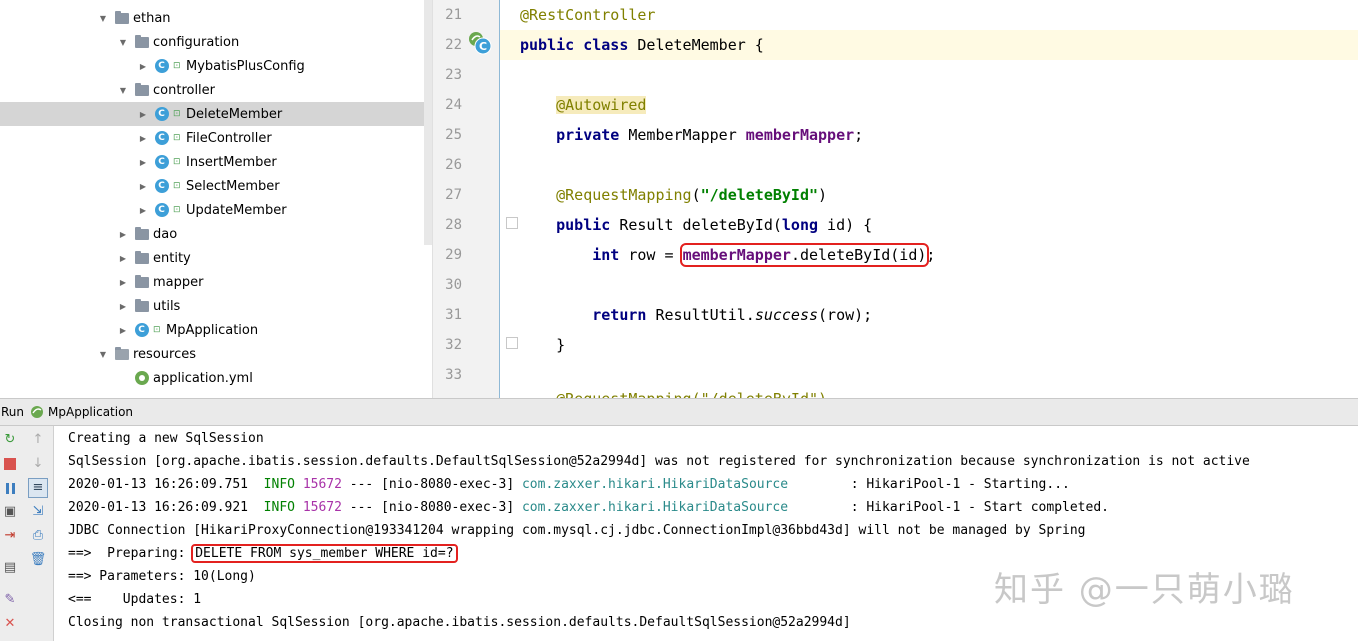 This screenshot has height=641, width=1358. Describe the element at coordinates (10, 440) in the screenshot. I see `rerun-icon: ↻` at that location.